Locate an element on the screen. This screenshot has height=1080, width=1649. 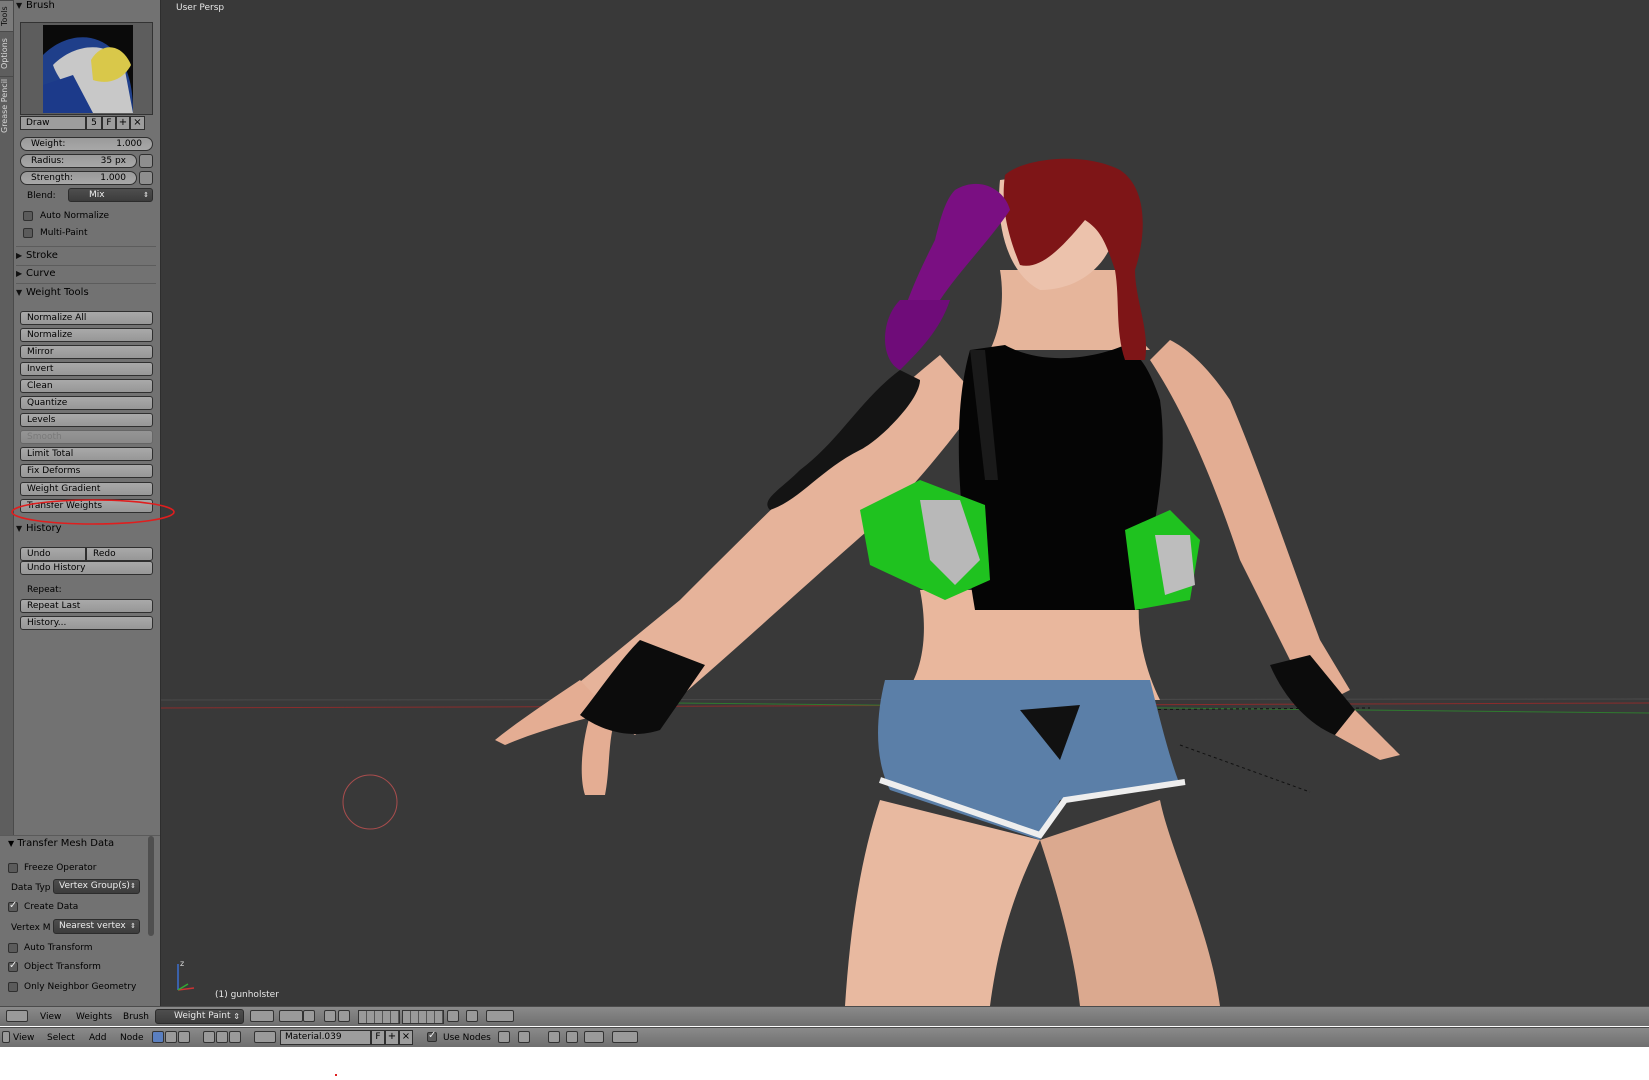
object-shader-icon is located at coordinates (209, 1037).